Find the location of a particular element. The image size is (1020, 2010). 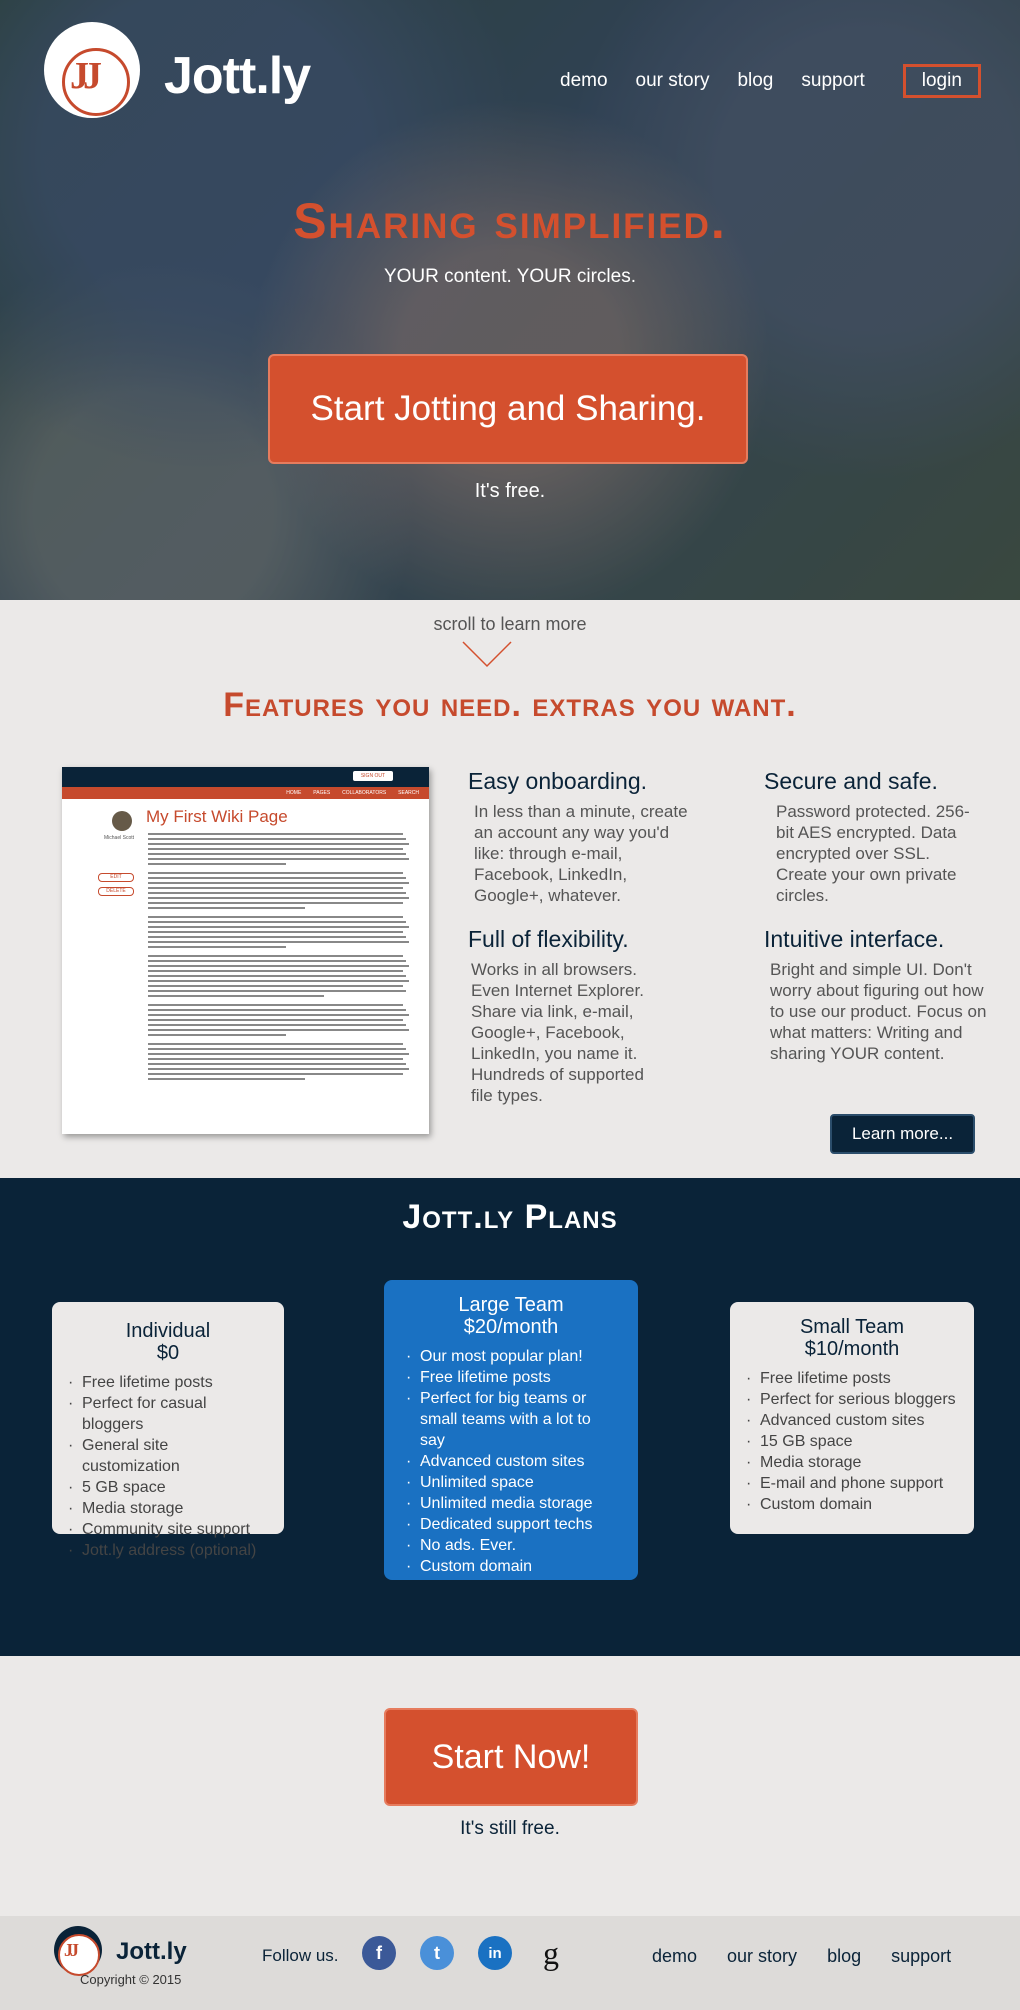

footer-nav-blog: blog is located at coordinates (844, 1956).